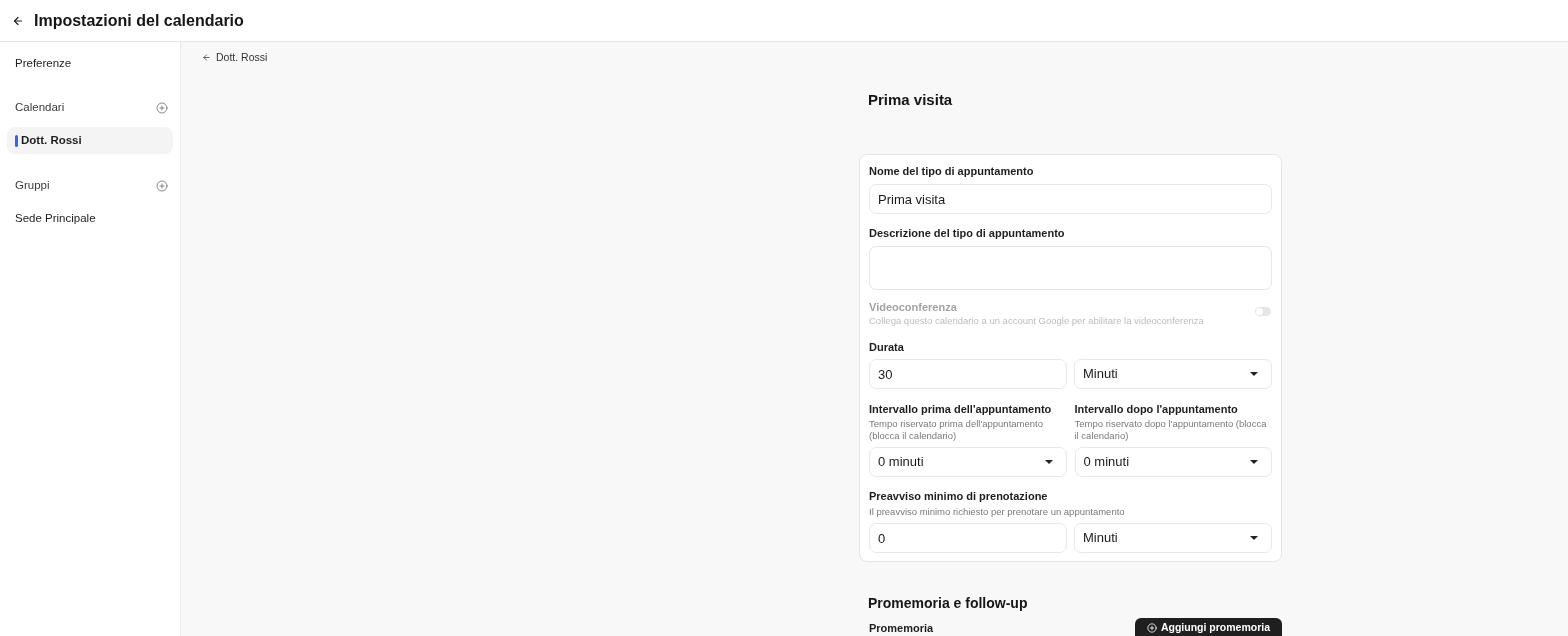 This screenshot has height=636, width=1568. Describe the element at coordinates (1036, 321) in the screenshot. I see `field-description: Collega questo calendario a un account Google per abilitare la videoconferenza` at that location.